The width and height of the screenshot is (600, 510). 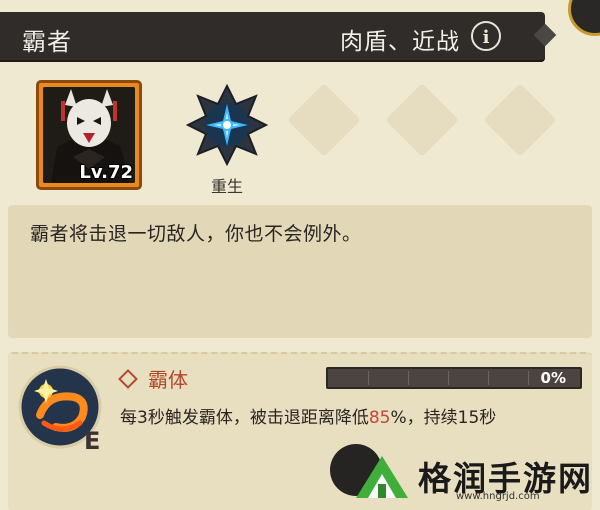 I want to click on watermark-url: www.hngrjd.com, so click(x=498, y=496).